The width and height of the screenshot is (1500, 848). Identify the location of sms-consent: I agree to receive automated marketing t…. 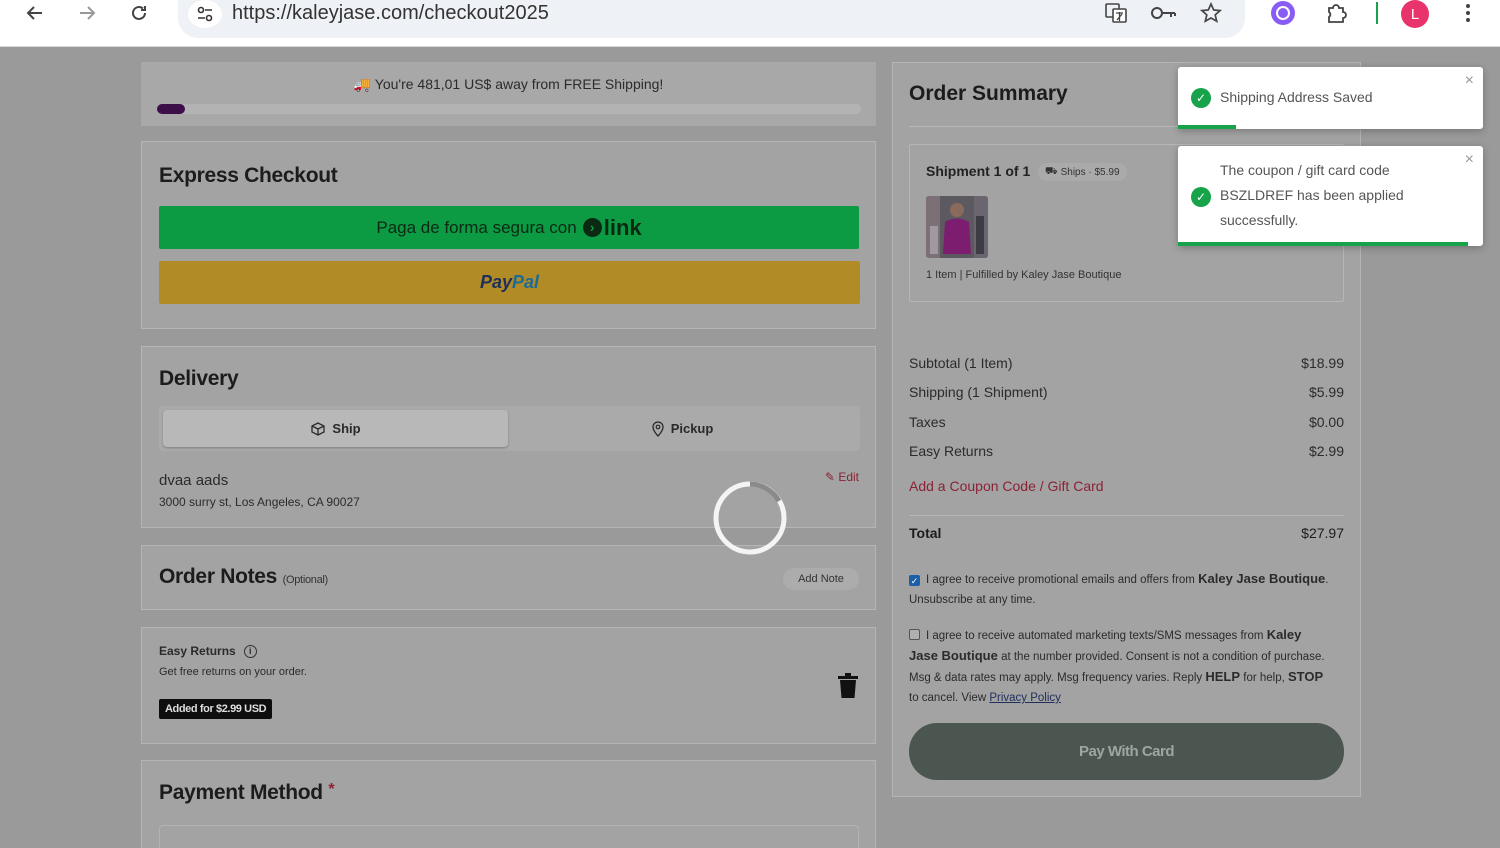
(1119, 666).